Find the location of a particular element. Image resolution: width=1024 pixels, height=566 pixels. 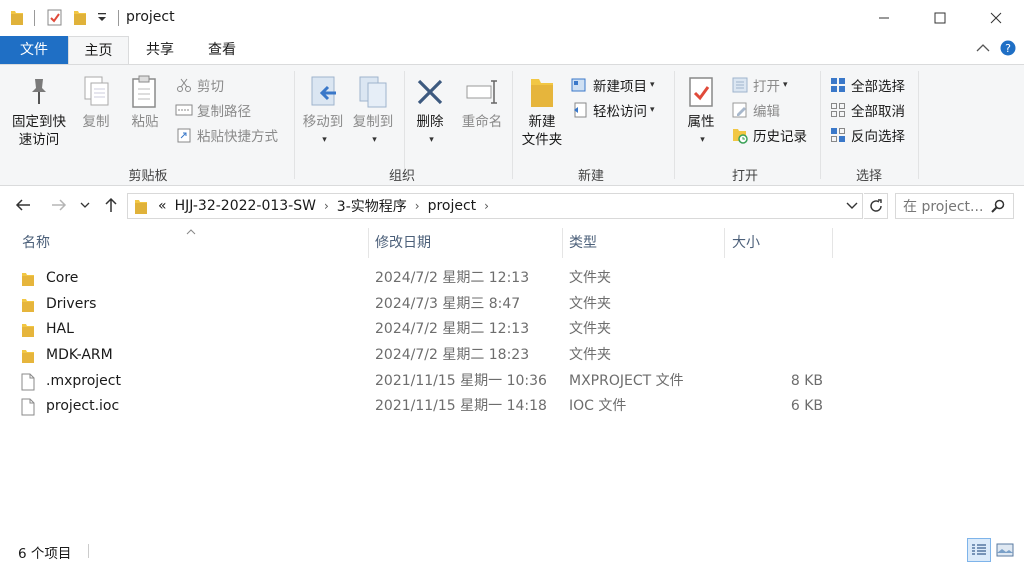

file-type: 文件夹 is located at coordinates (590, 304).